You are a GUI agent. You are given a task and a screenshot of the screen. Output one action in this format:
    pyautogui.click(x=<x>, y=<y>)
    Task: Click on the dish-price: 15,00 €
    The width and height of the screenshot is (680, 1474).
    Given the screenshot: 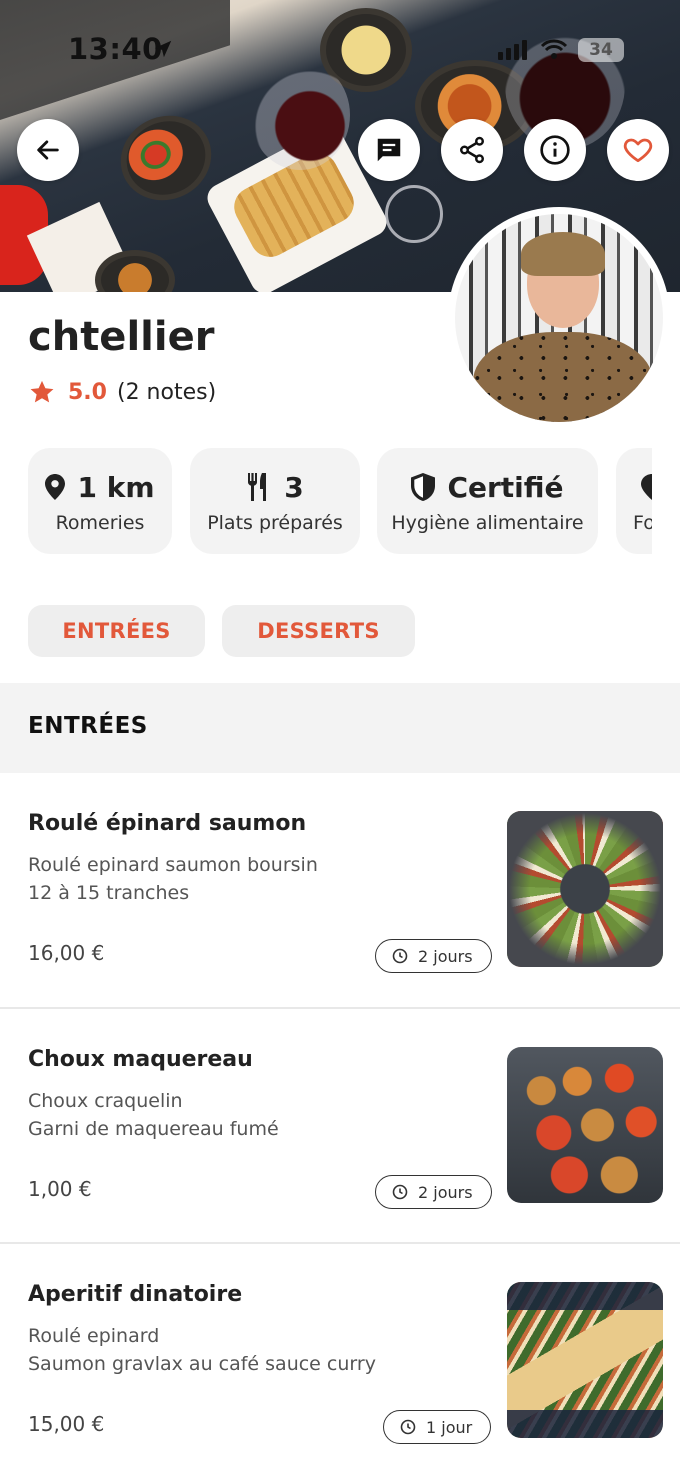 What is the action you would take?
    pyautogui.click(x=66, y=1424)
    